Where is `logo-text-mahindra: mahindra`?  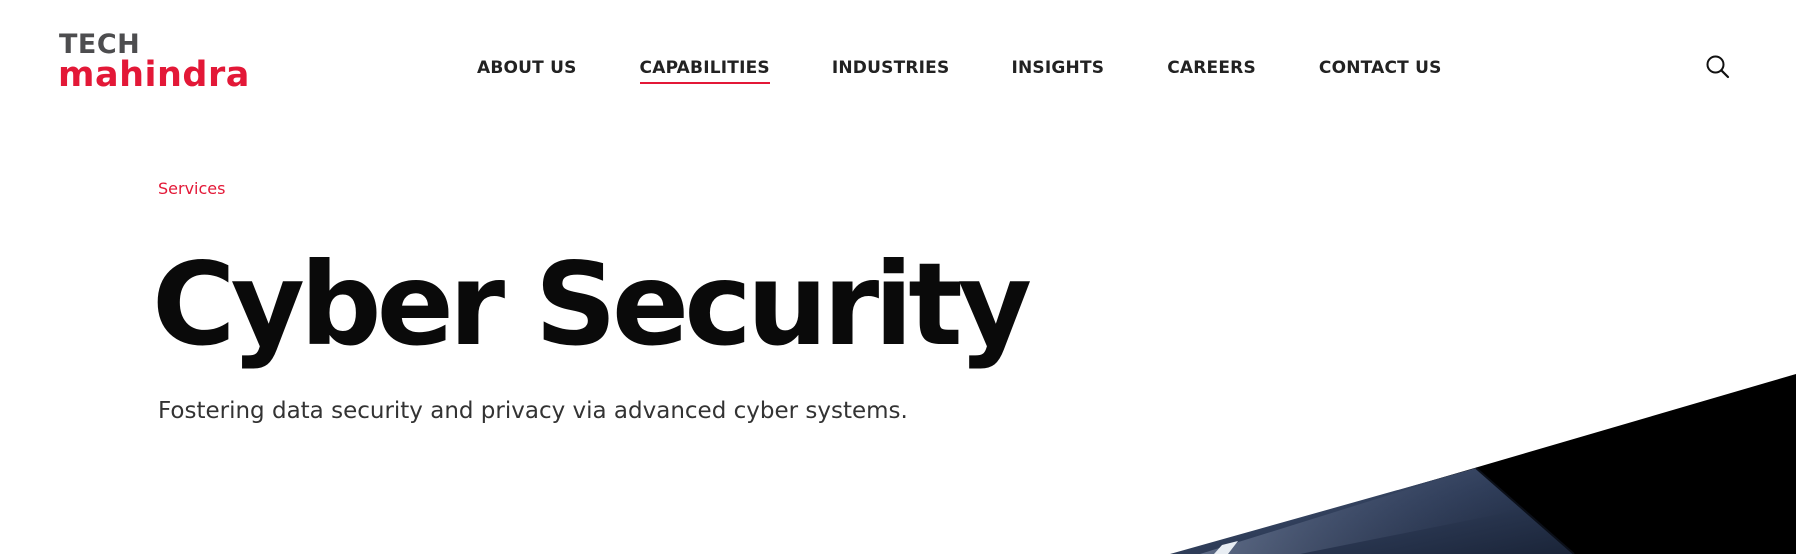
logo-text-mahindra: mahindra is located at coordinates (154, 75).